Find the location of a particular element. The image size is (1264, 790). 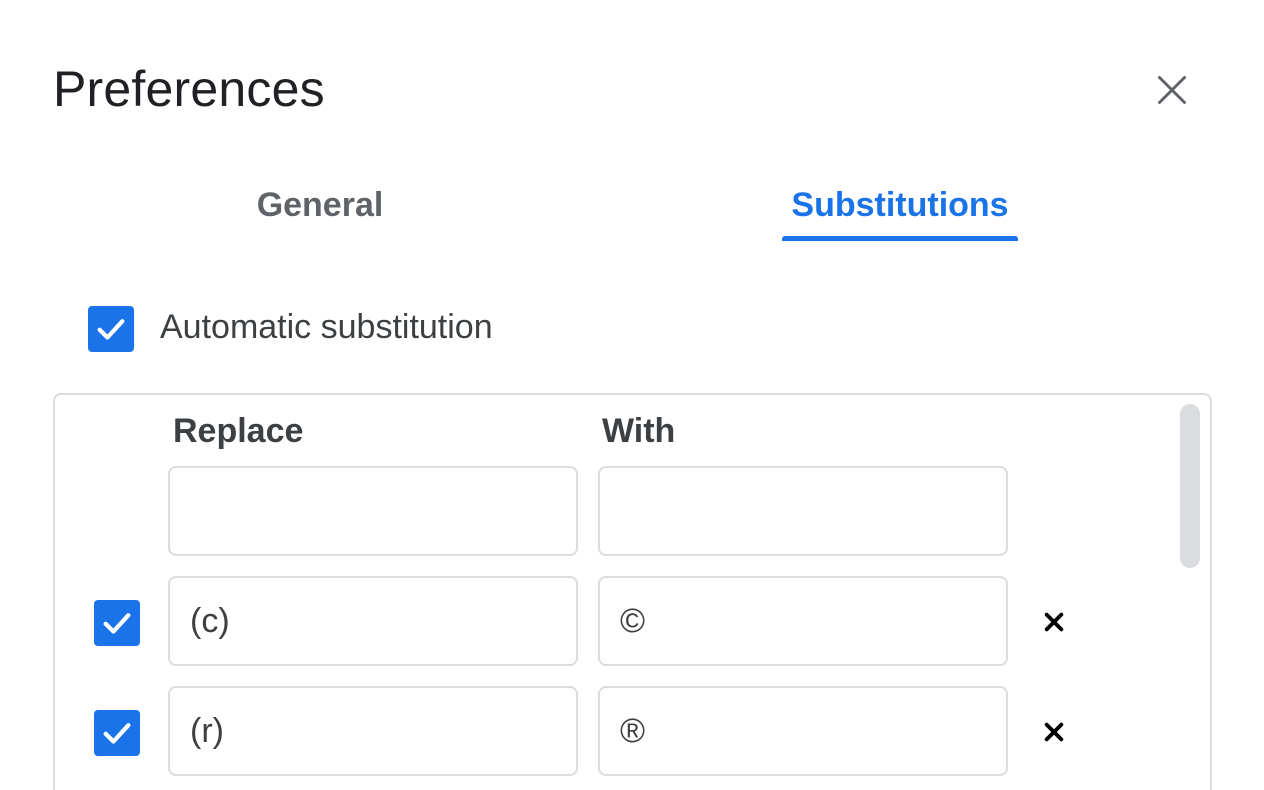

tab-general: General is located at coordinates (320, 214).